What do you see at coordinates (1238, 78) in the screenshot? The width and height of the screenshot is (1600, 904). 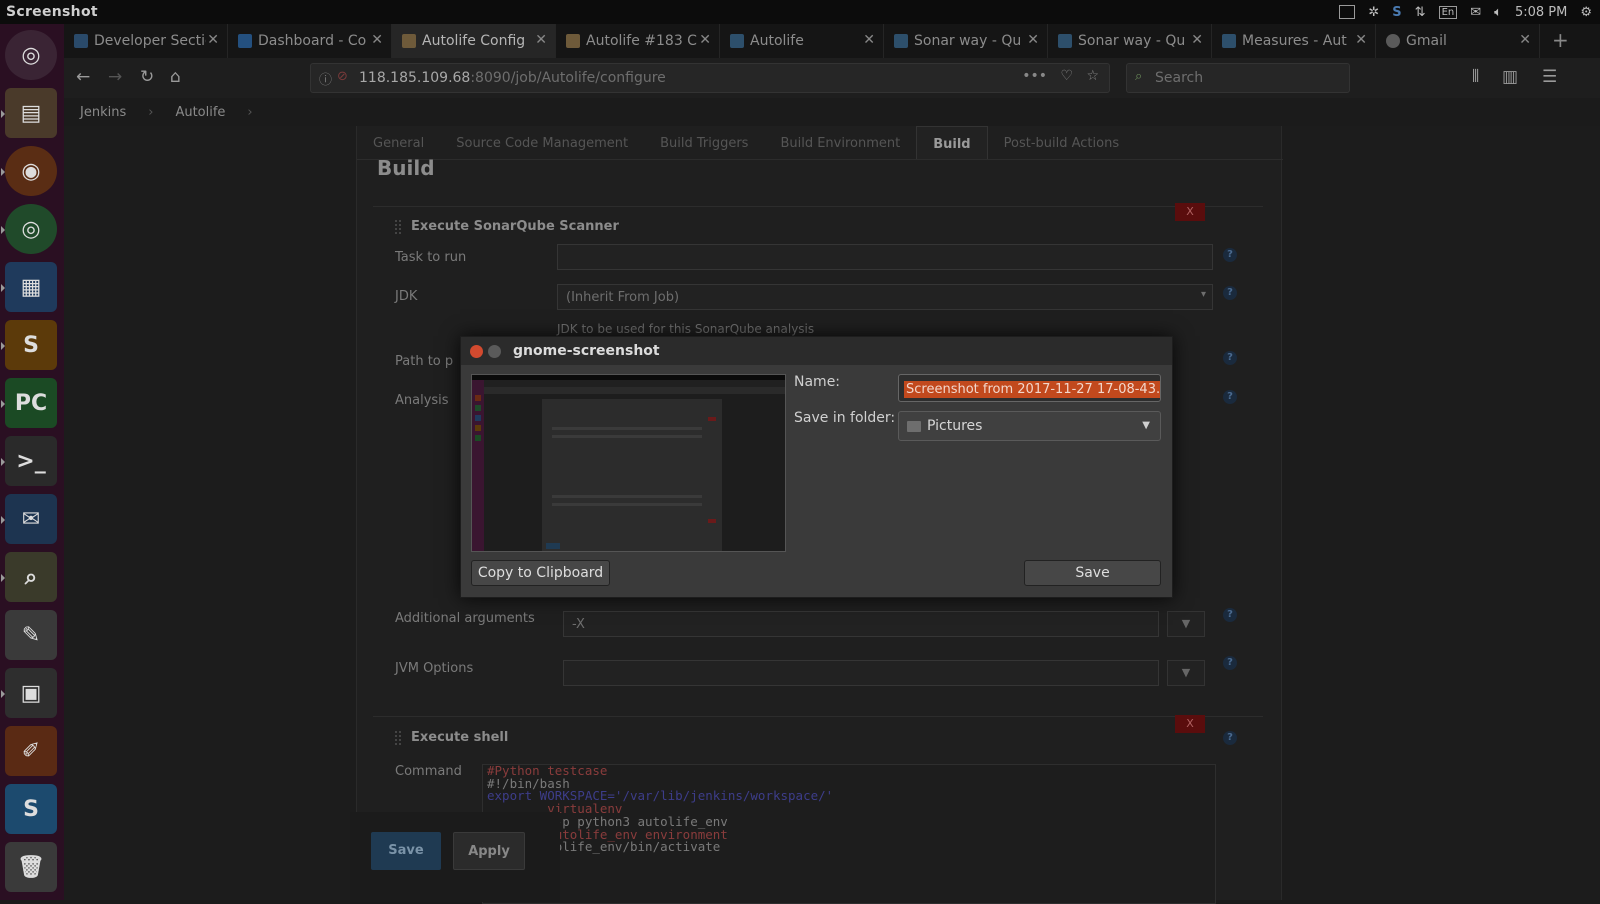 I see `search-input: ⌕ Search` at bounding box center [1238, 78].